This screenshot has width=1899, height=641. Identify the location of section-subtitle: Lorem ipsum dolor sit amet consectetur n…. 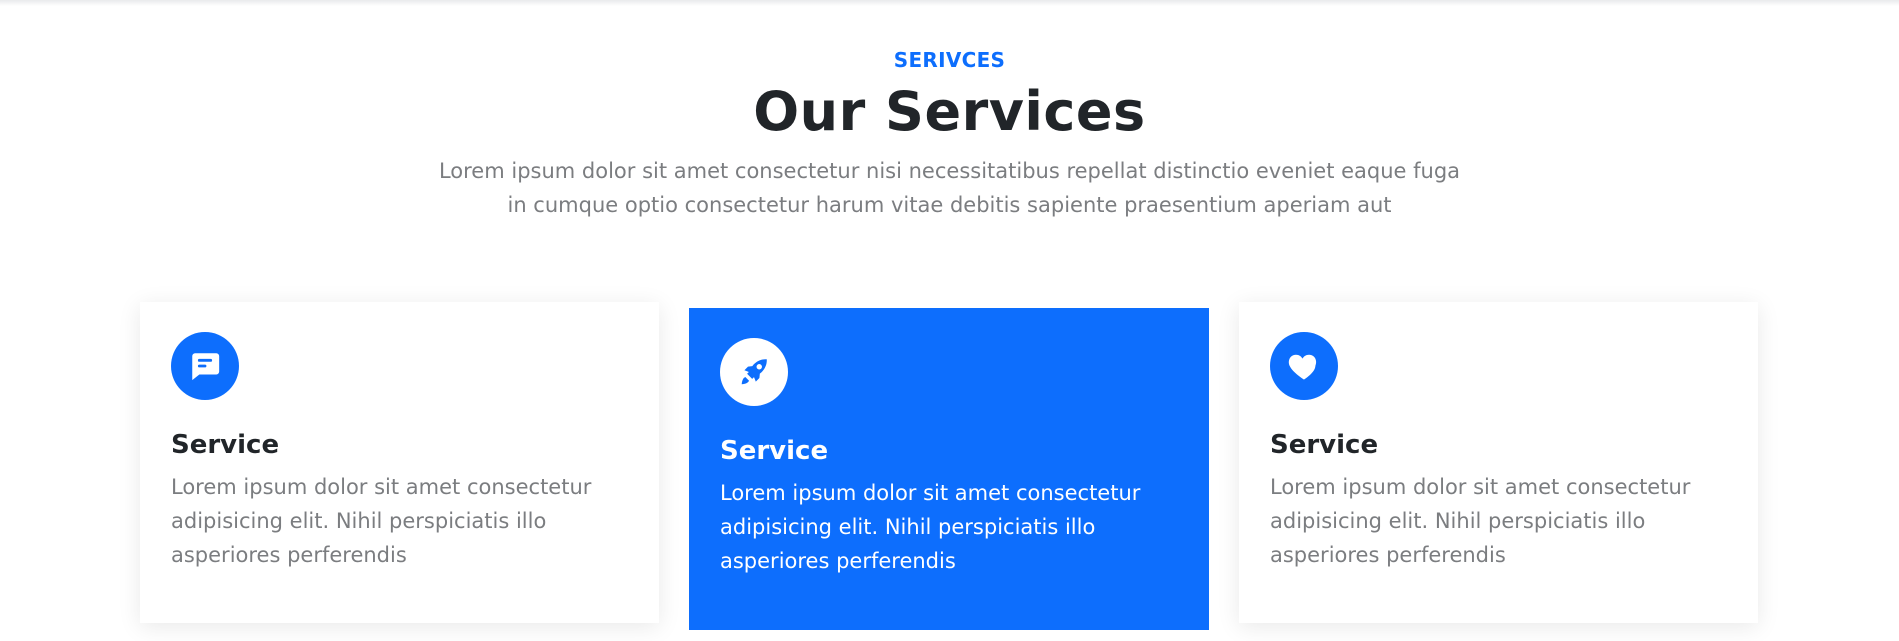
(949, 188).